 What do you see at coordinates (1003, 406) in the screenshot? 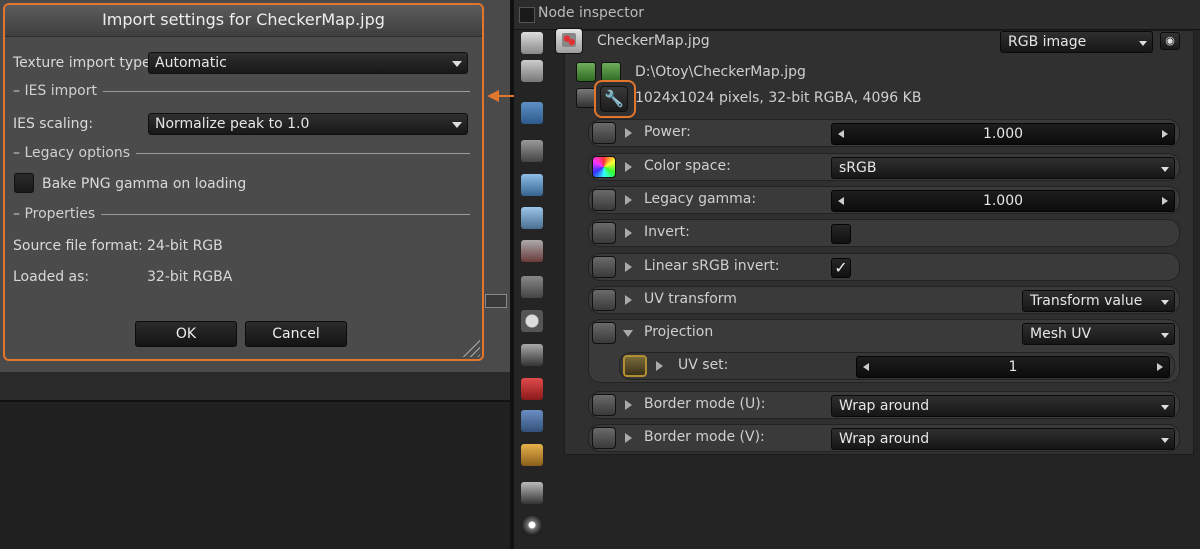
I see `border-mode-u-select: Wrap around` at bounding box center [1003, 406].